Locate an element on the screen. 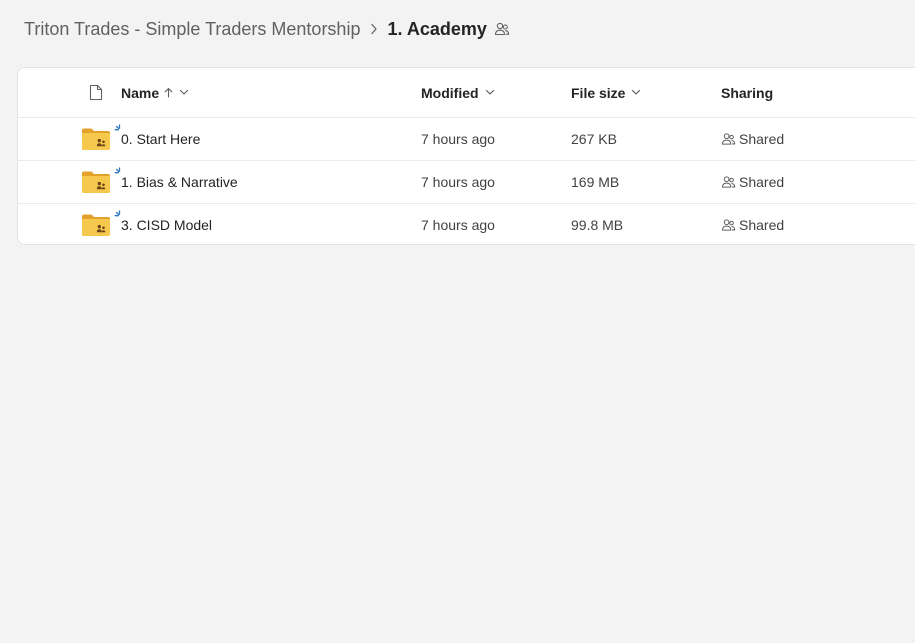 The height and width of the screenshot is (643, 915). file-size-value: 99.8 MB is located at coordinates (597, 224).